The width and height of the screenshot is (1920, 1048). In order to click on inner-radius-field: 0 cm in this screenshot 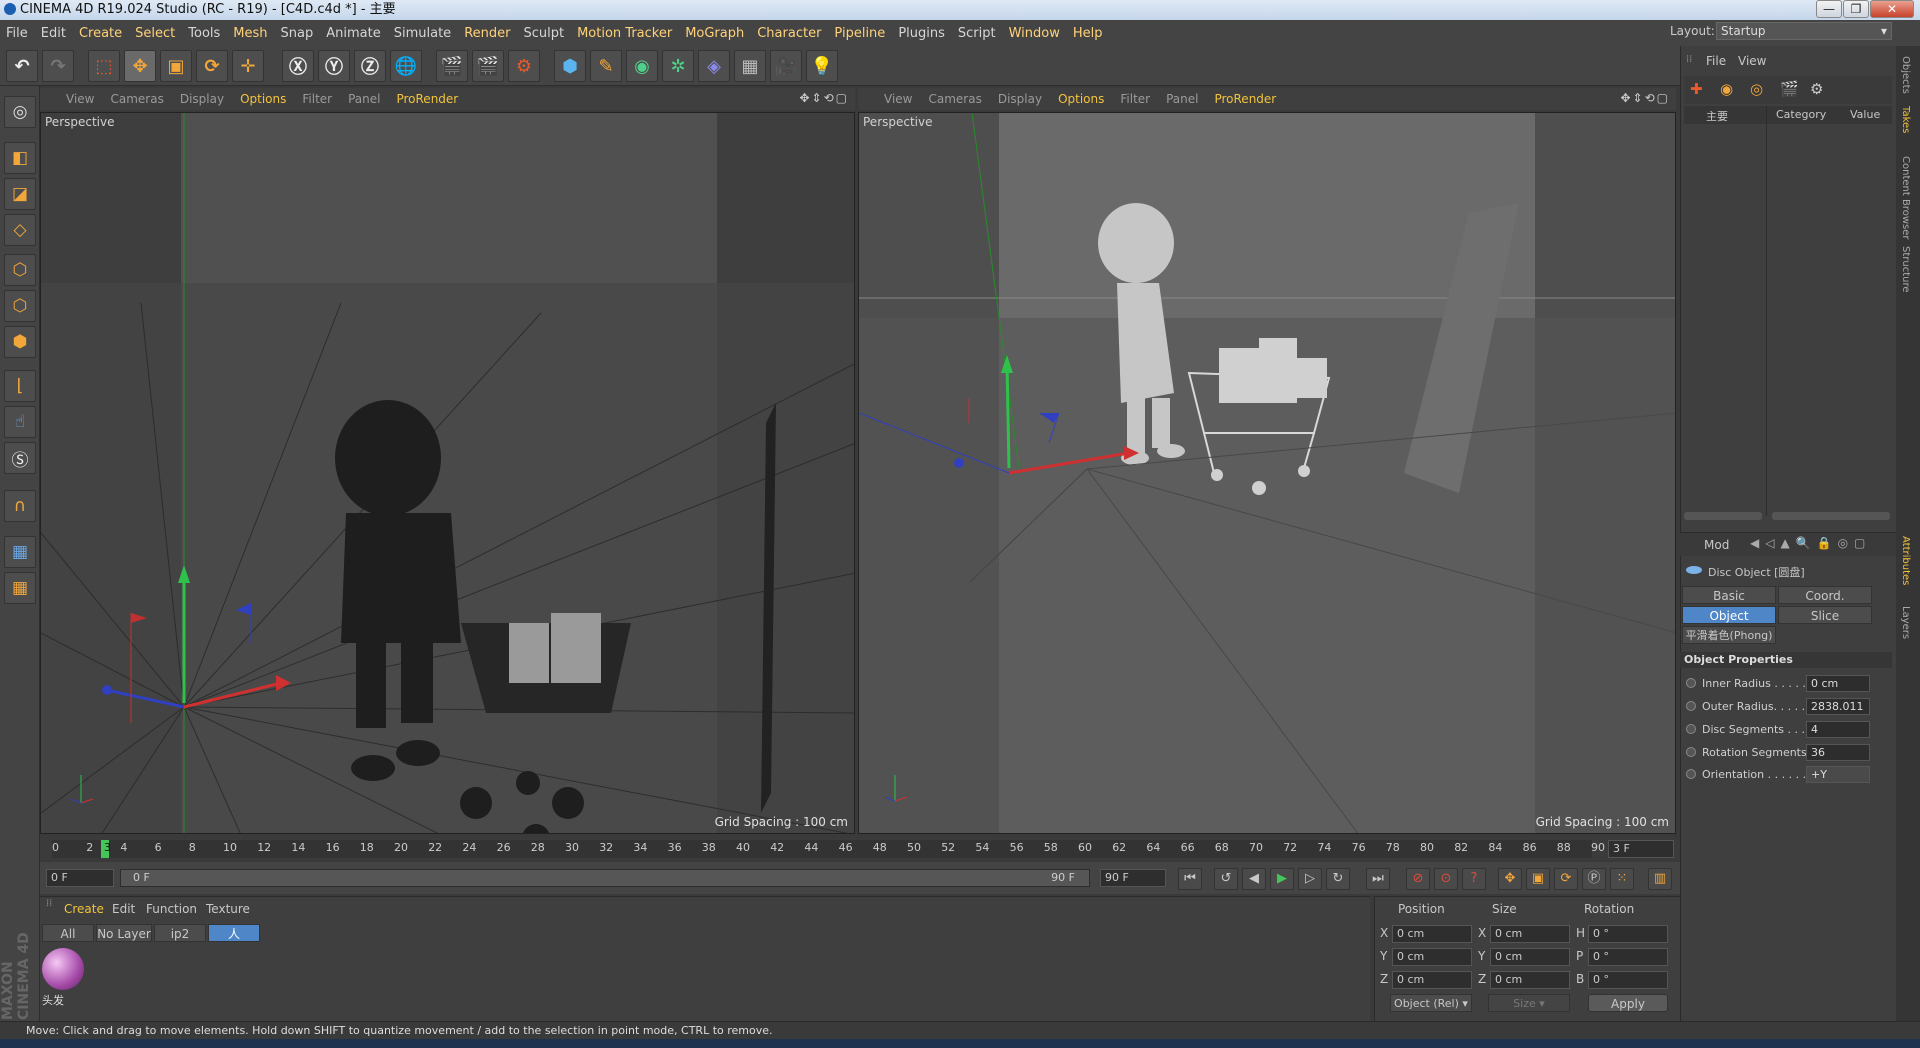, I will do `click(1838, 683)`.